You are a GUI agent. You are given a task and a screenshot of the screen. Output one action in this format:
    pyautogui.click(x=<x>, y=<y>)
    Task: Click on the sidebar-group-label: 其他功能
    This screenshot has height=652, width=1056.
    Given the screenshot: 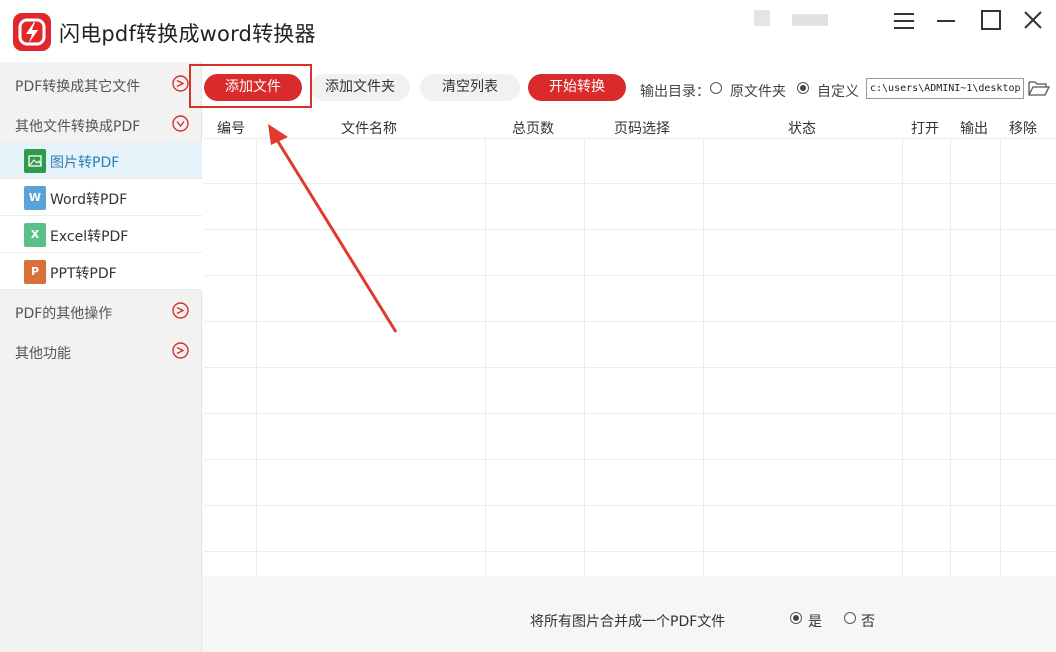 What is the action you would take?
    pyautogui.click(x=43, y=354)
    